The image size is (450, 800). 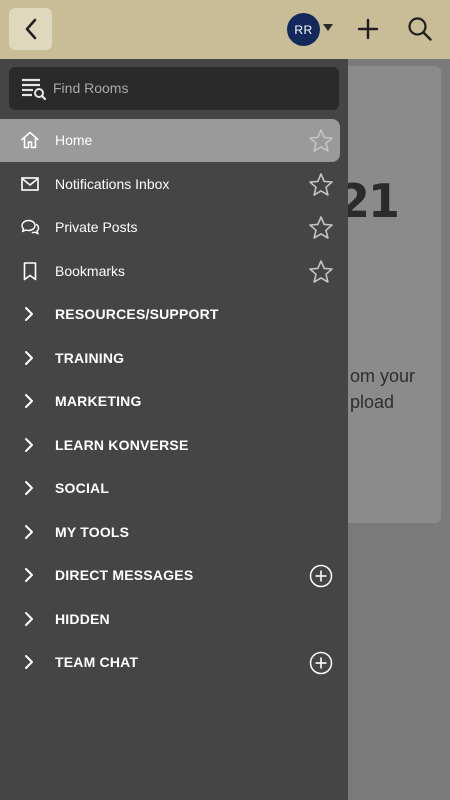 I want to click on drawer-item-label: Notifications Inbox, so click(x=112, y=184).